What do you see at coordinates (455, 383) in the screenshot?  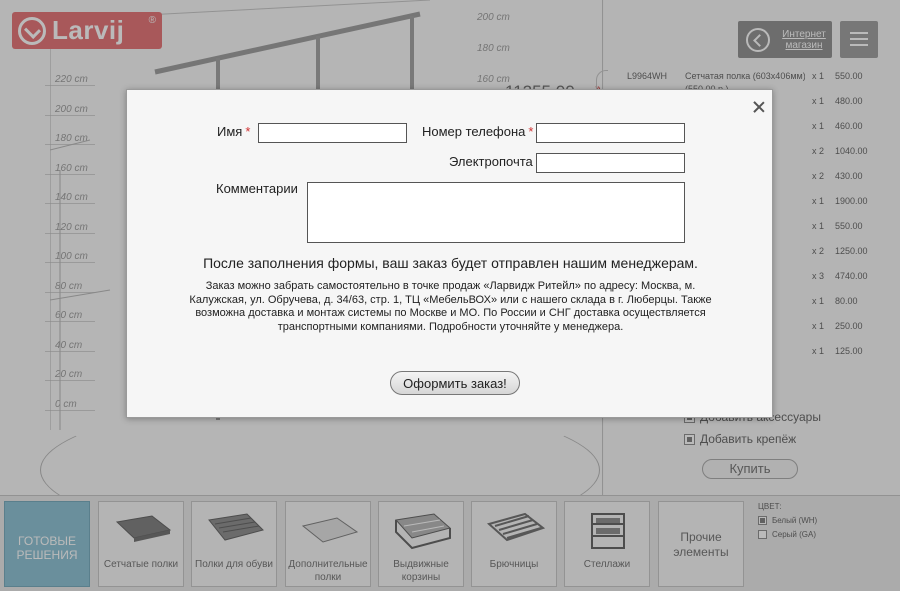 I see `submit-order-button: Оформить заказ!` at bounding box center [455, 383].